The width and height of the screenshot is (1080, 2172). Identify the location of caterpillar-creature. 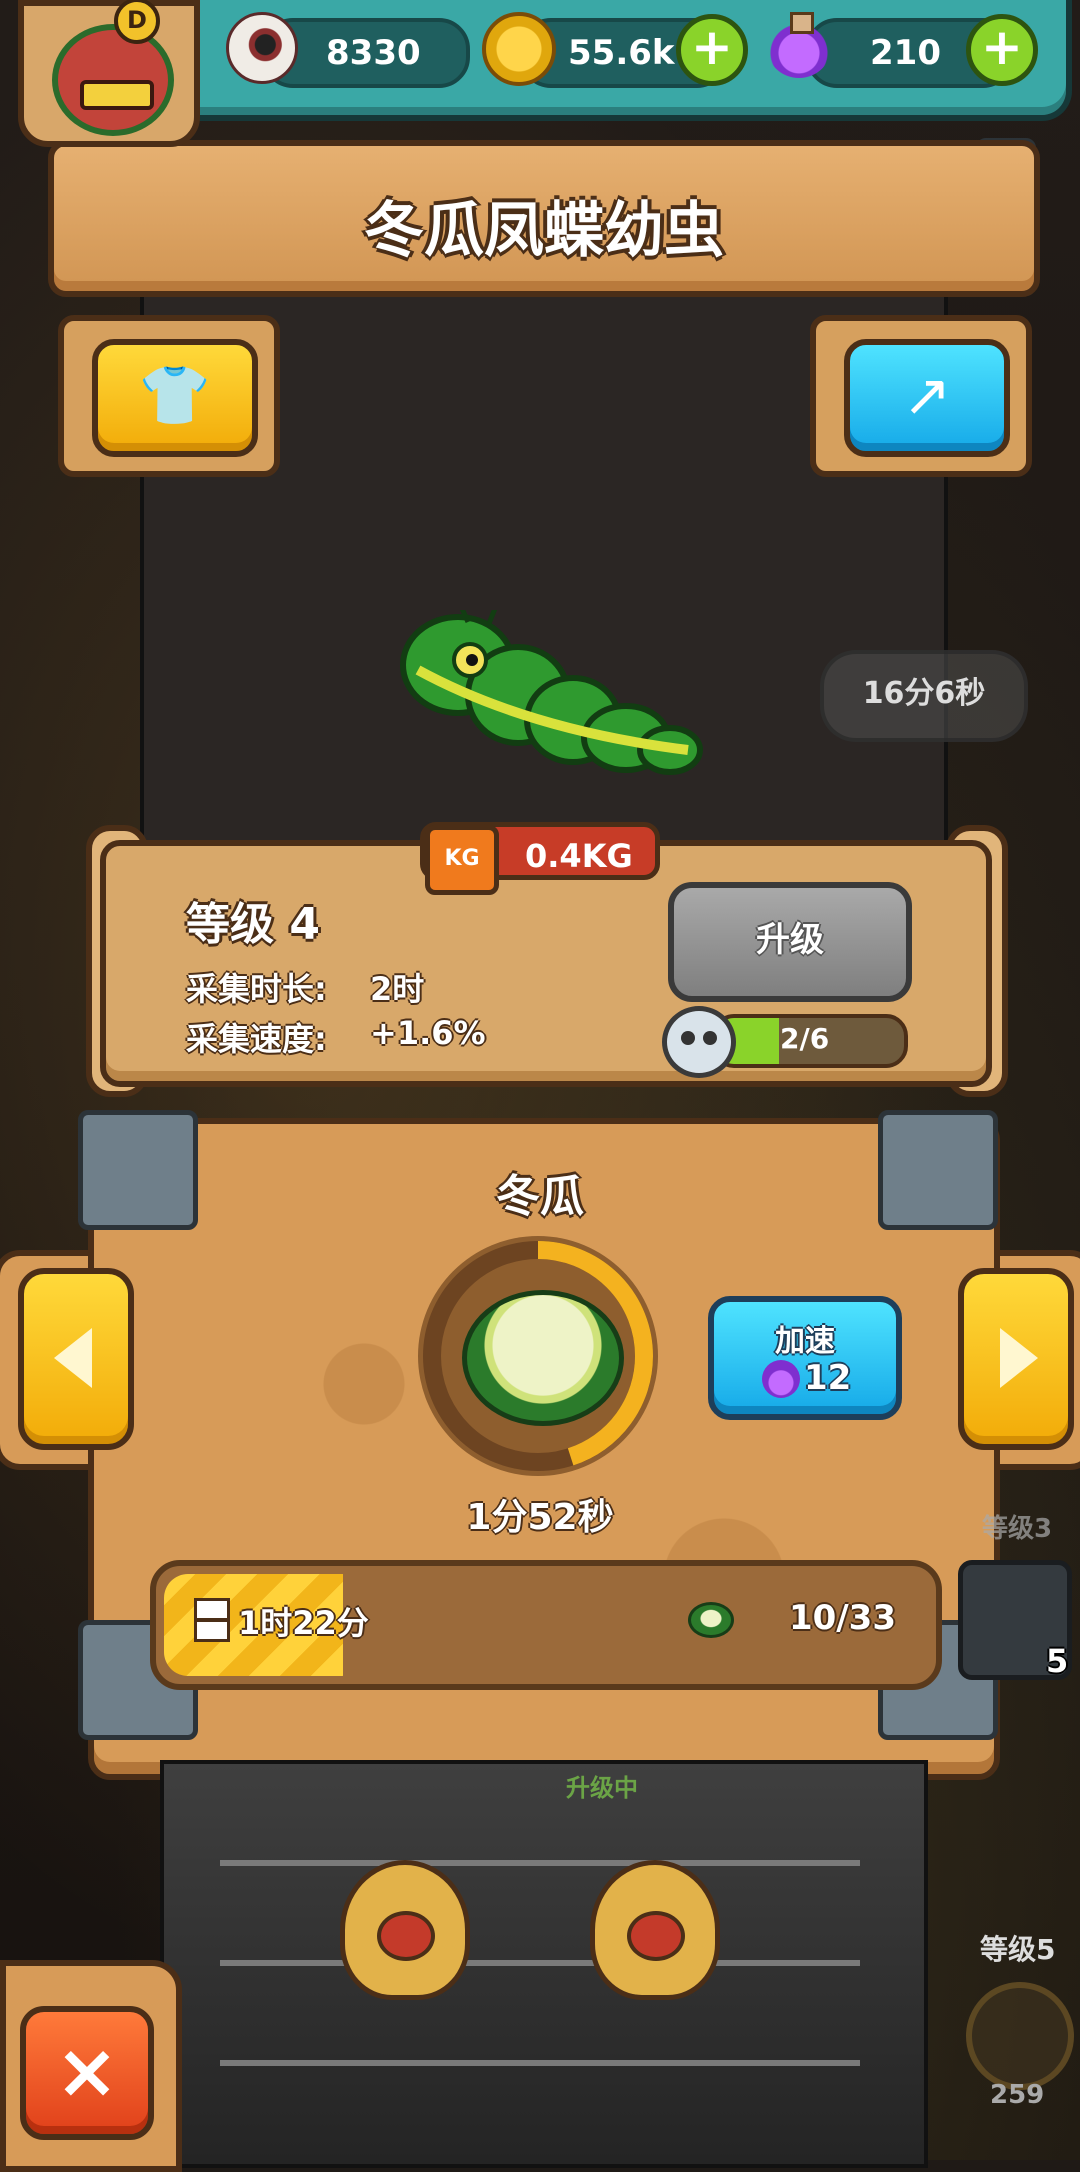
(548, 692).